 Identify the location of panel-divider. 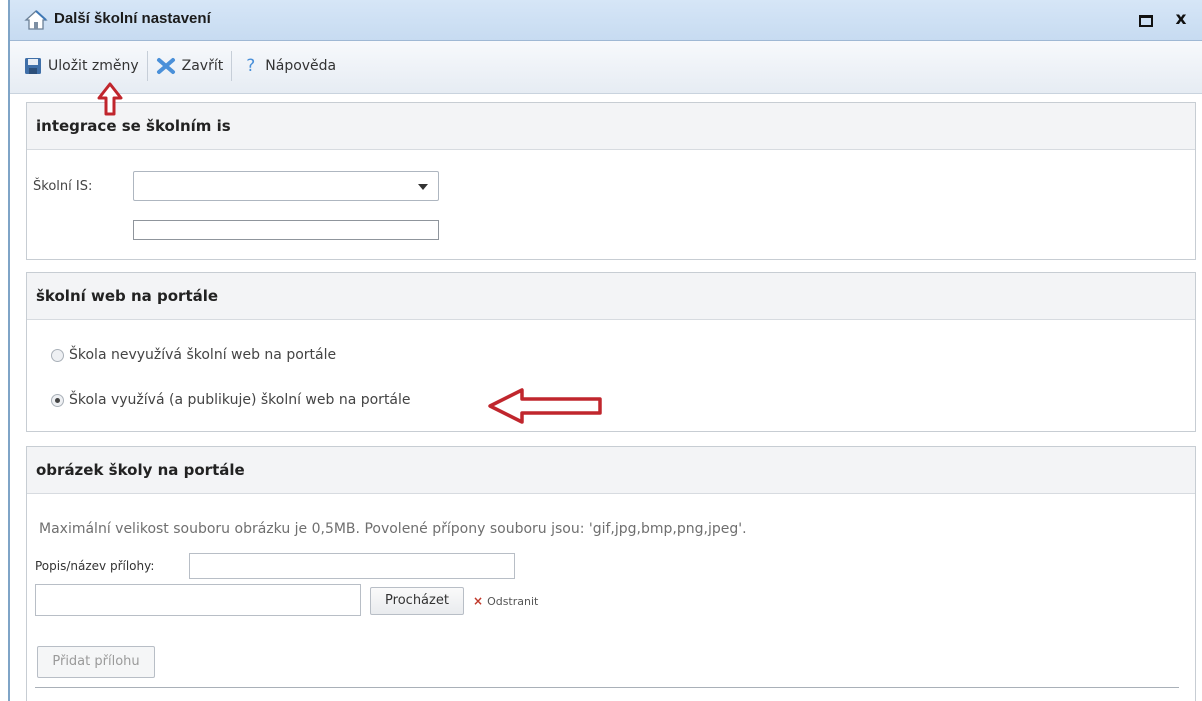
(607, 687).